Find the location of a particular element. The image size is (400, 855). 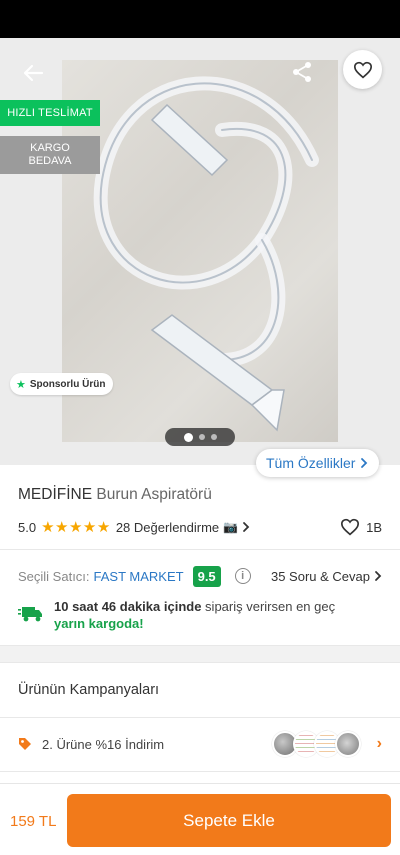

favorite-button is located at coordinates (362, 69).